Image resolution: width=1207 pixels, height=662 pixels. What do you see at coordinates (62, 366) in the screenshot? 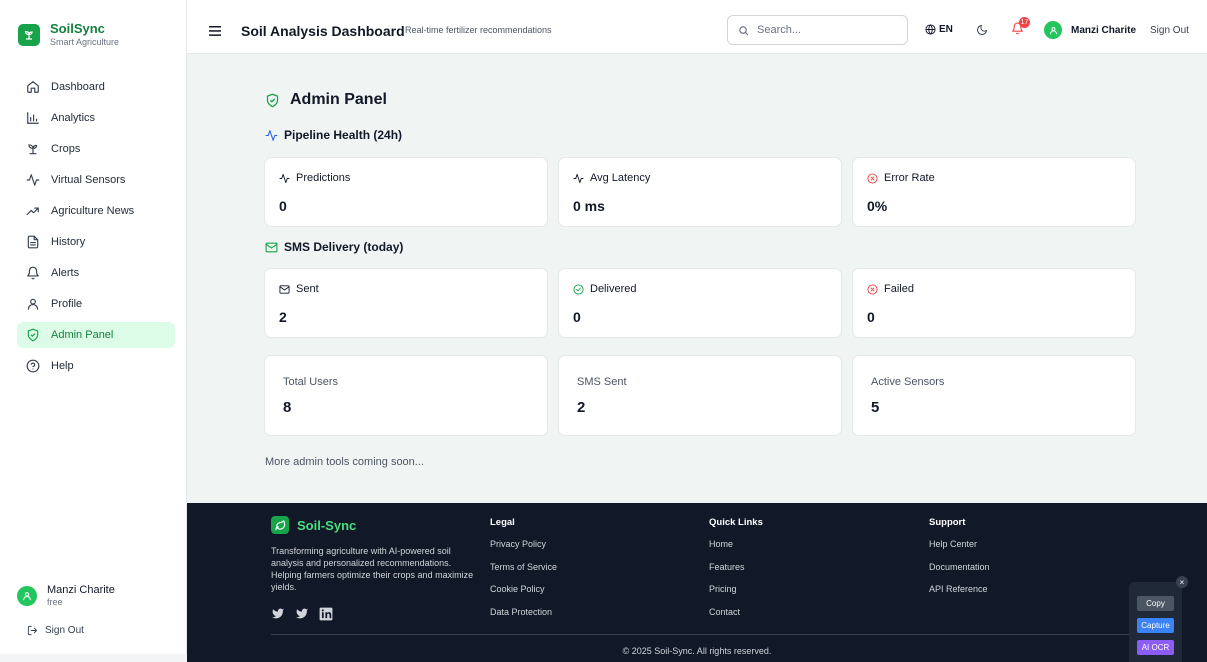
I see `sidebar-item-label: Help` at bounding box center [62, 366].